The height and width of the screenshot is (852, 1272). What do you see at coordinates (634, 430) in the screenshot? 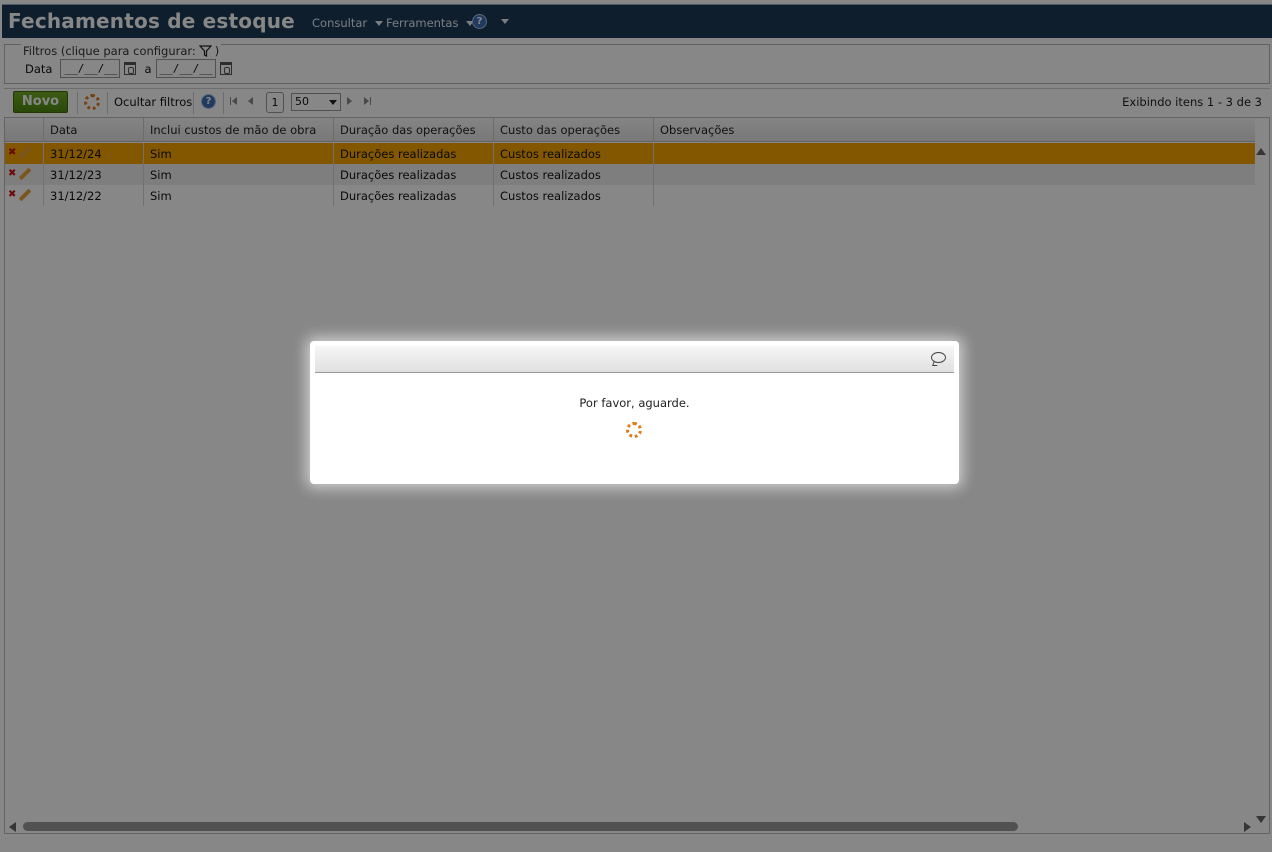
I see `loading-spinner-icon` at bounding box center [634, 430].